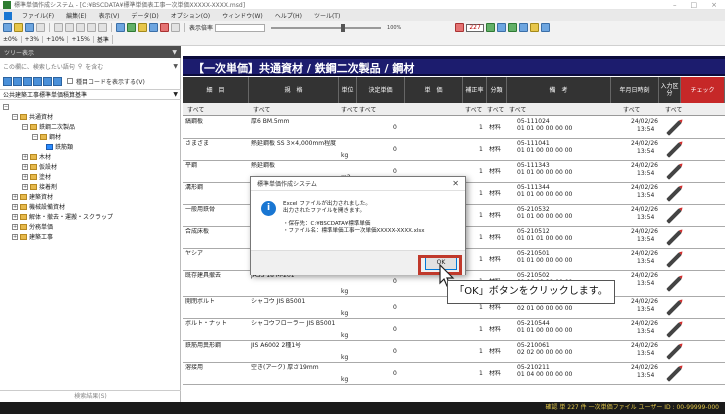 The height and width of the screenshot is (414, 725). I want to click on col-header-class: 分類, so click(497, 90).